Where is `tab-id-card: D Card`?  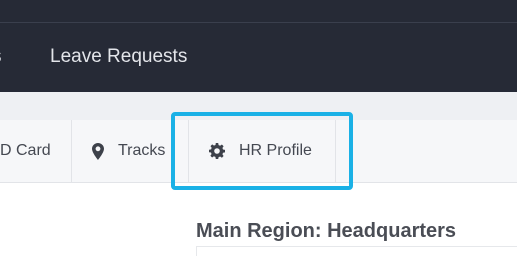
tab-id-card: D Card is located at coordinates (36, 151).